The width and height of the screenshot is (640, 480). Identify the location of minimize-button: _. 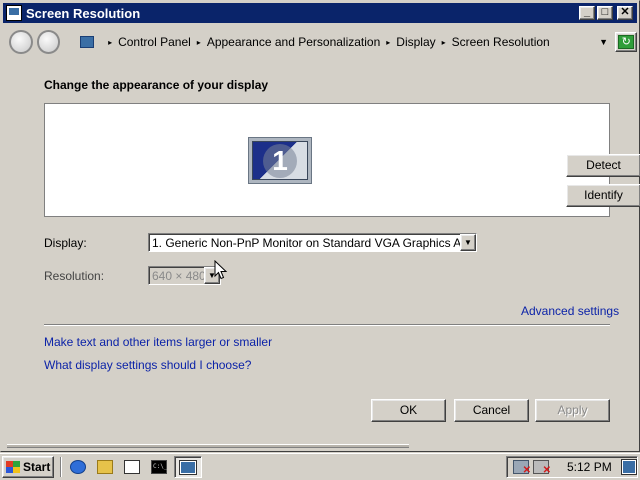
(587, 13).